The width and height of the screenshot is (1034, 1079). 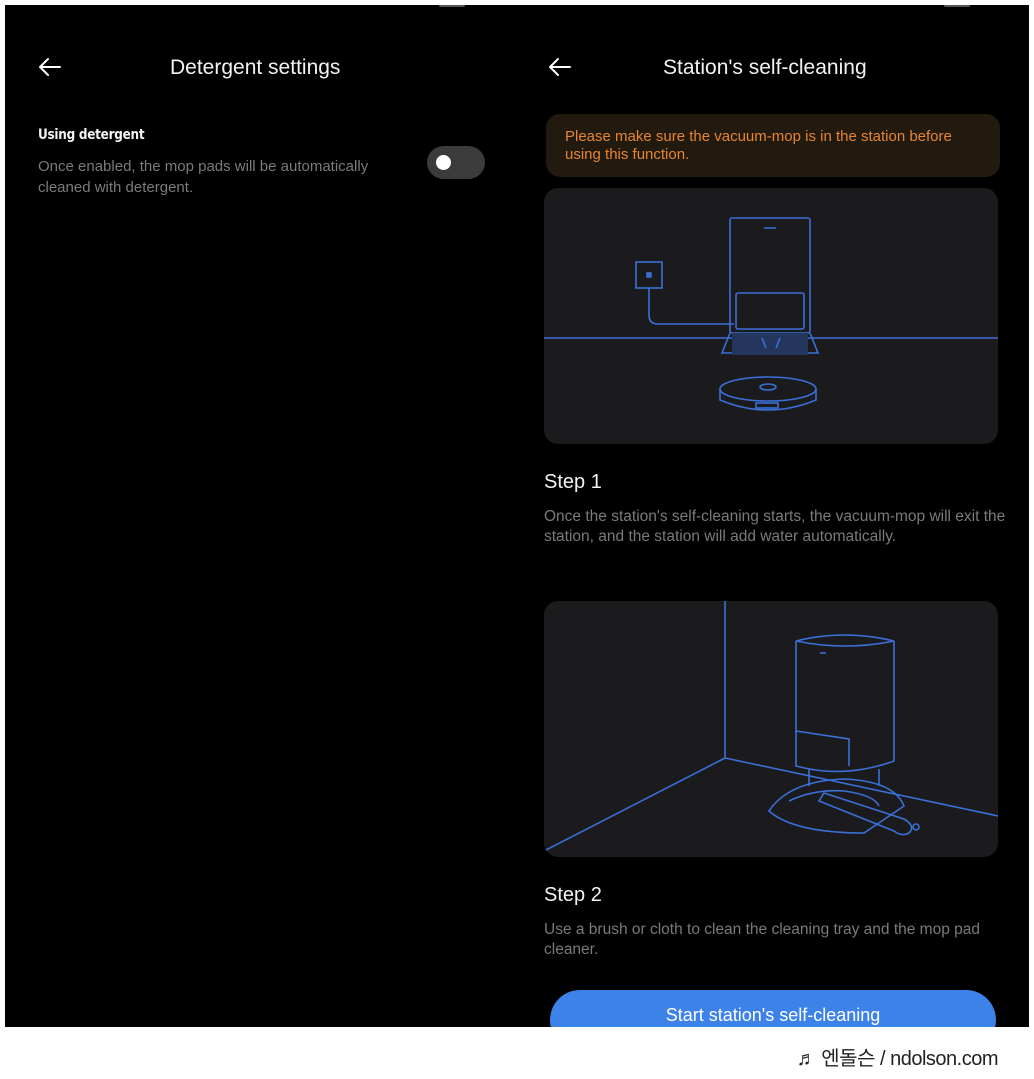 What do you see at coordinates (765, 67) in the screenshot?
I see `page-title: Station's self-cleaning` at bounding box center [765, 67].